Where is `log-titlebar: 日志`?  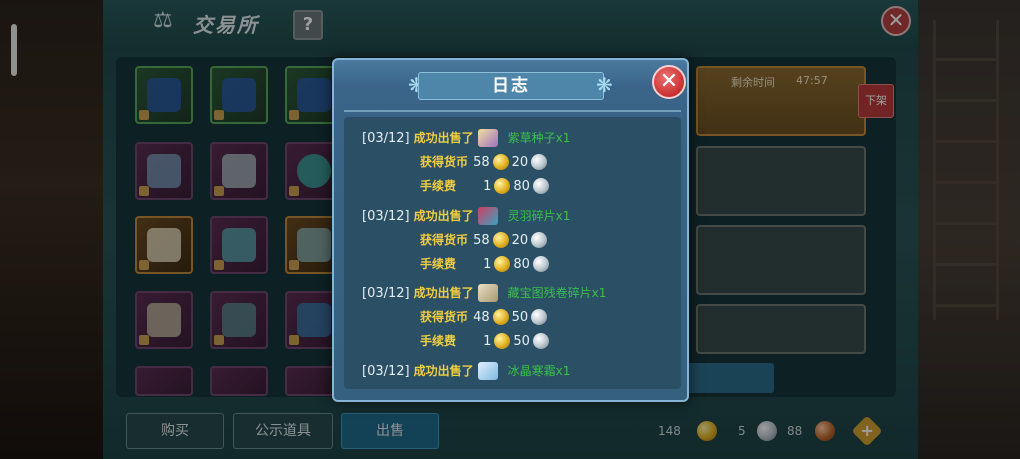 log-titlebar: 日志 is located at coordinates (511, 86).